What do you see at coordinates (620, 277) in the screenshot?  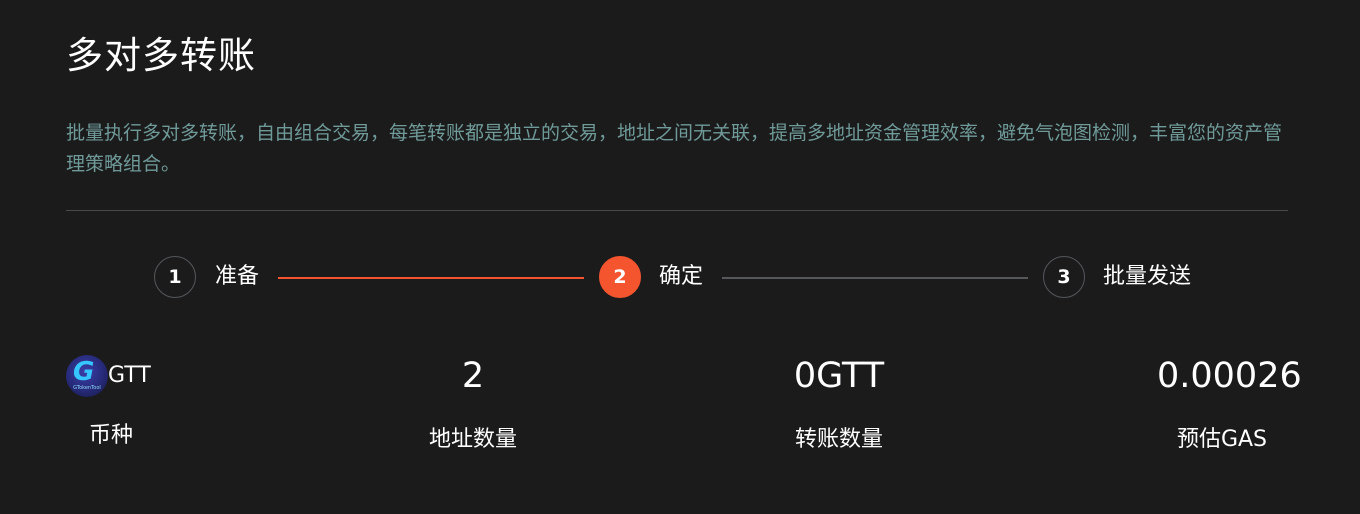 I see `step-2-number: 2` at bounding box center [620, 277].